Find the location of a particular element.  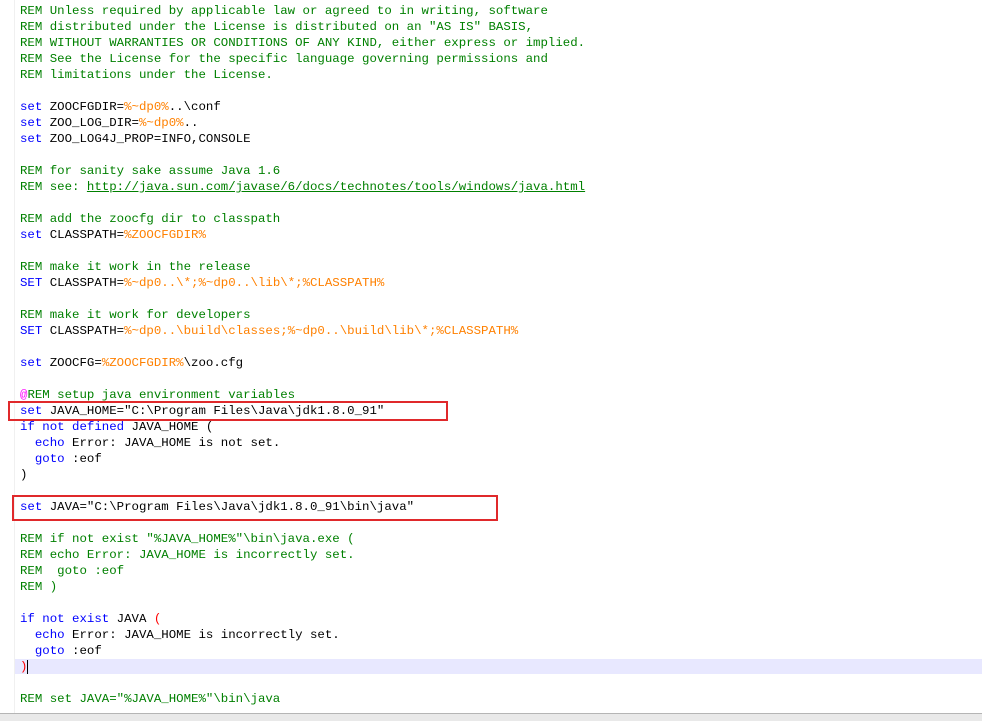

text-caret is located at coordinates (27, 667).